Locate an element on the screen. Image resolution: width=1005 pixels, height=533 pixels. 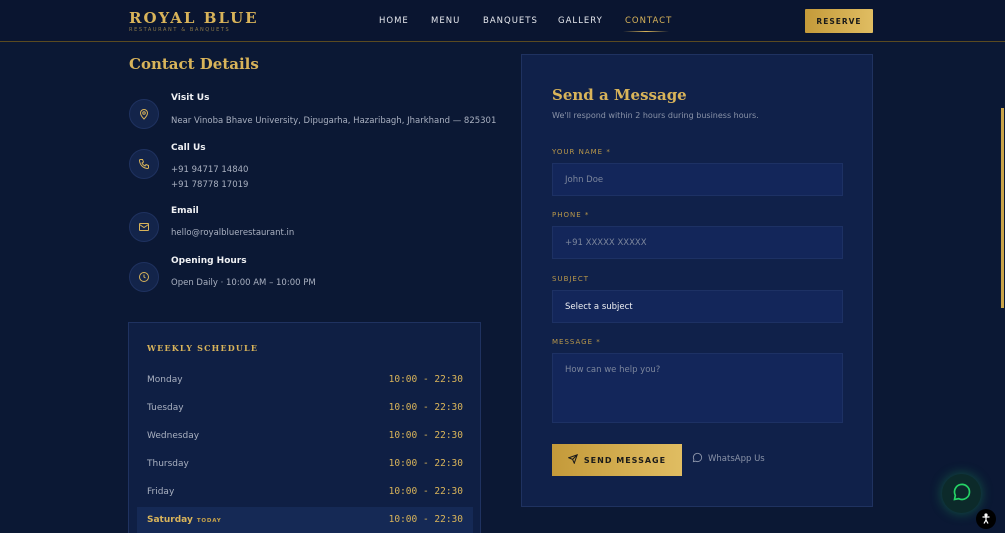
nav-menu: MENU is located at coordinates (445, 21).